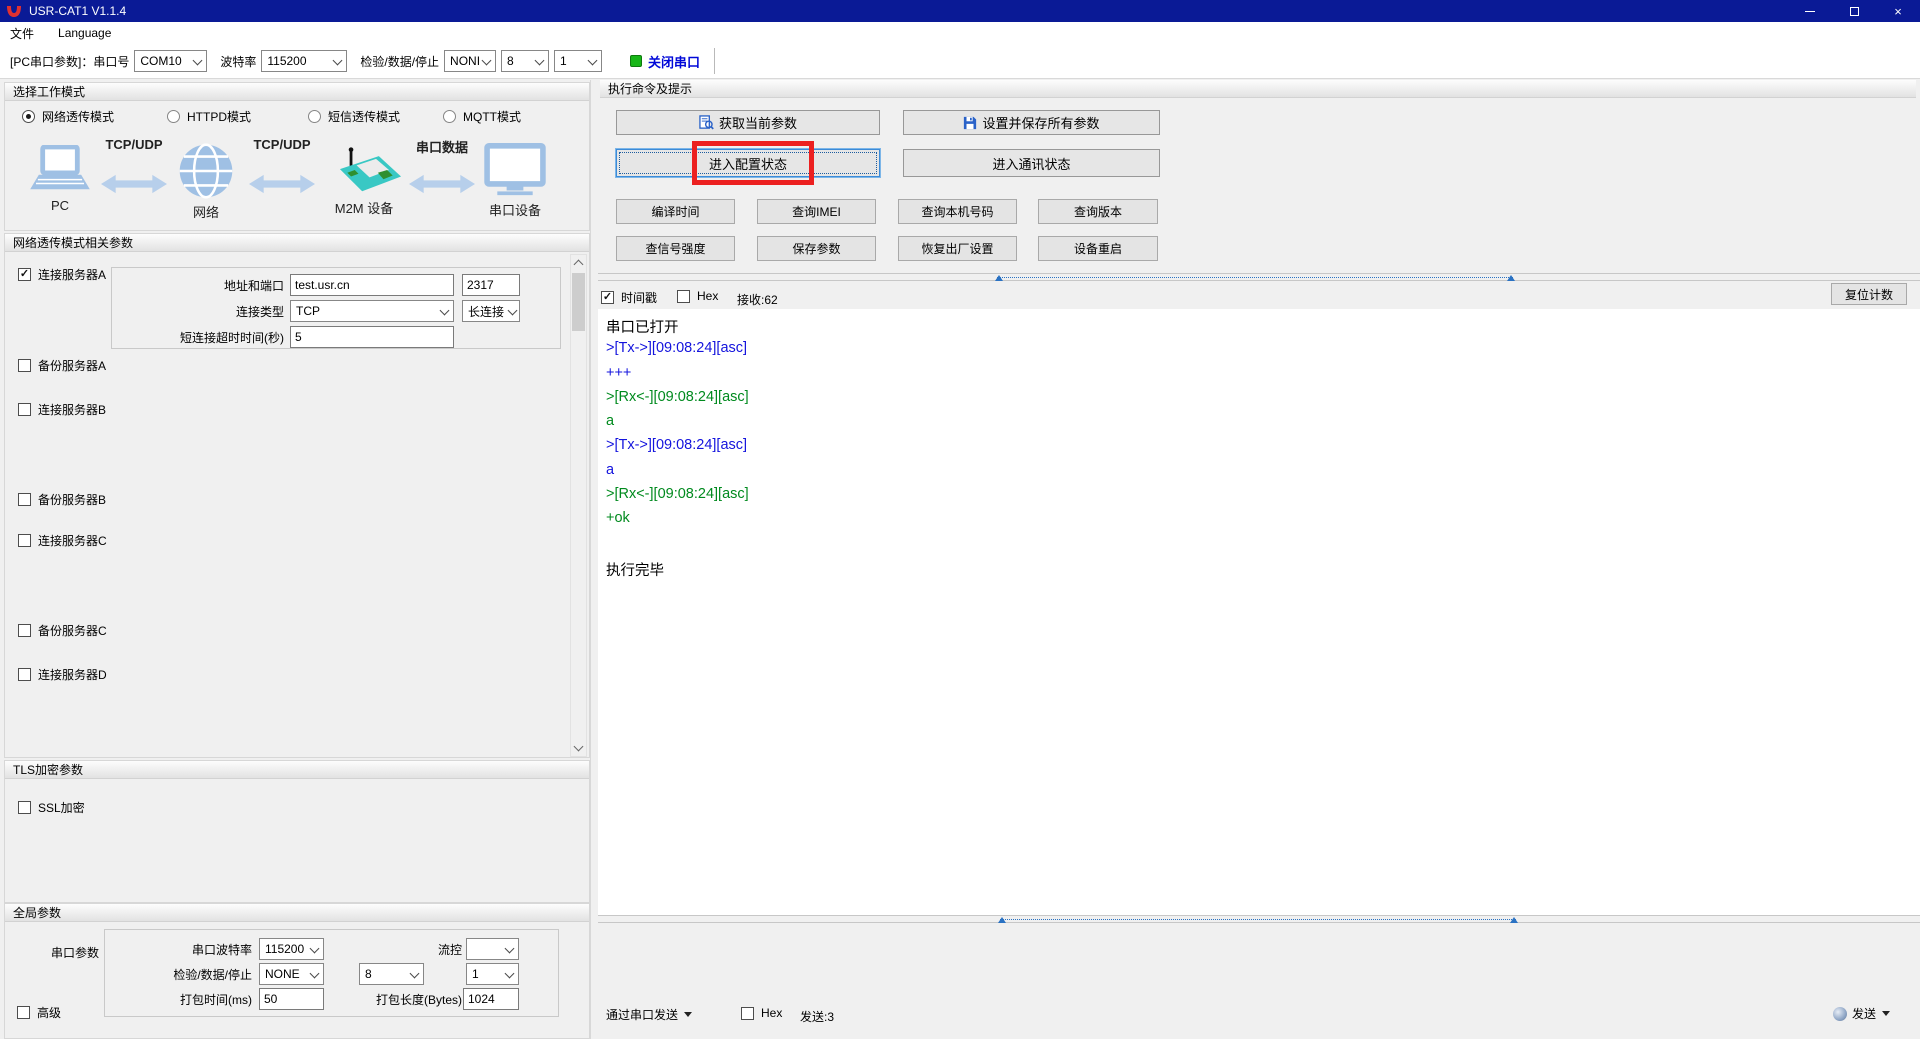 The width and height of the screenshot is (1920, 1039). I want to click on serial-stopbits-select: 1, so click(492, 974).